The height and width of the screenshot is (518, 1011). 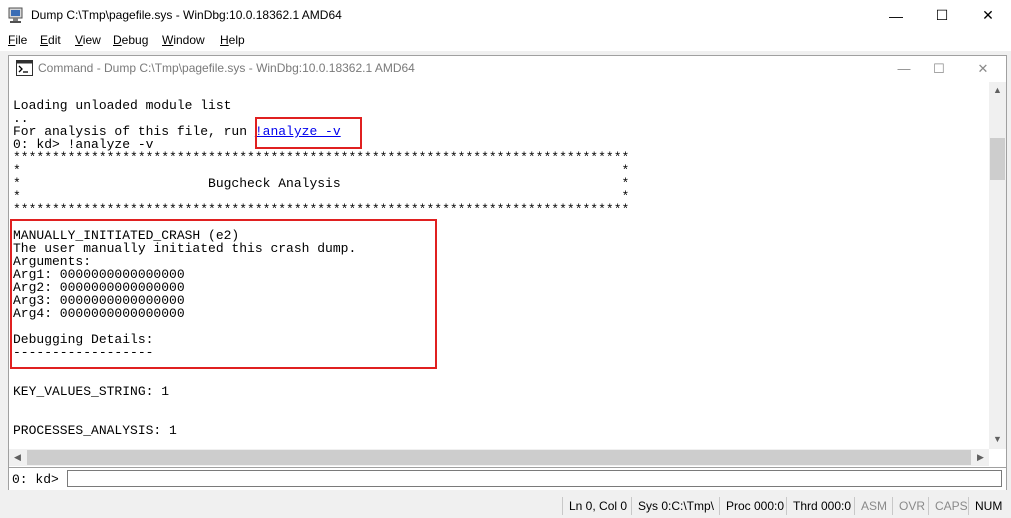 I want to click on status-ovr: OVR, so click(x=910, y=506).